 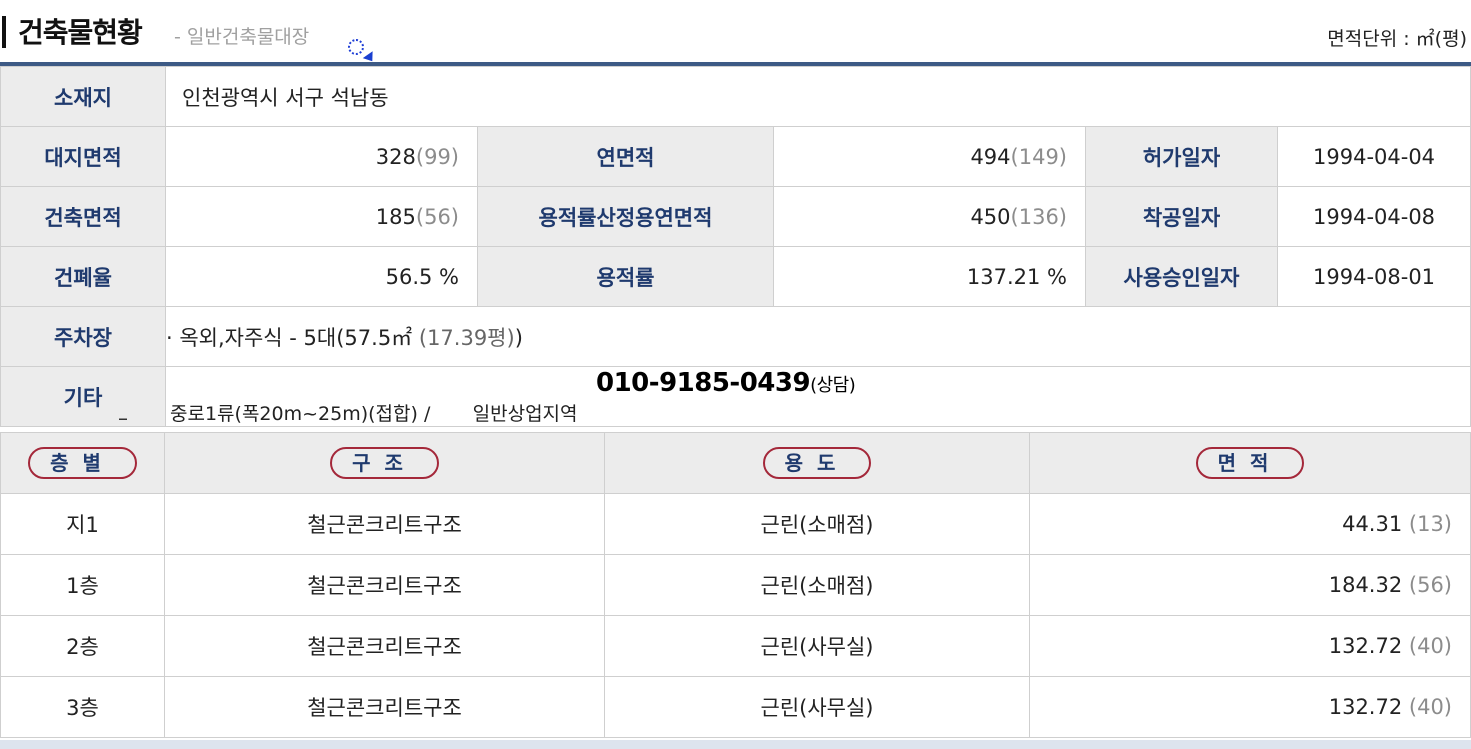 I want to click on table-row: 지1 철근콘크리트구조 근린(소매점) 44.31 (13), so click(x=735, y=524).